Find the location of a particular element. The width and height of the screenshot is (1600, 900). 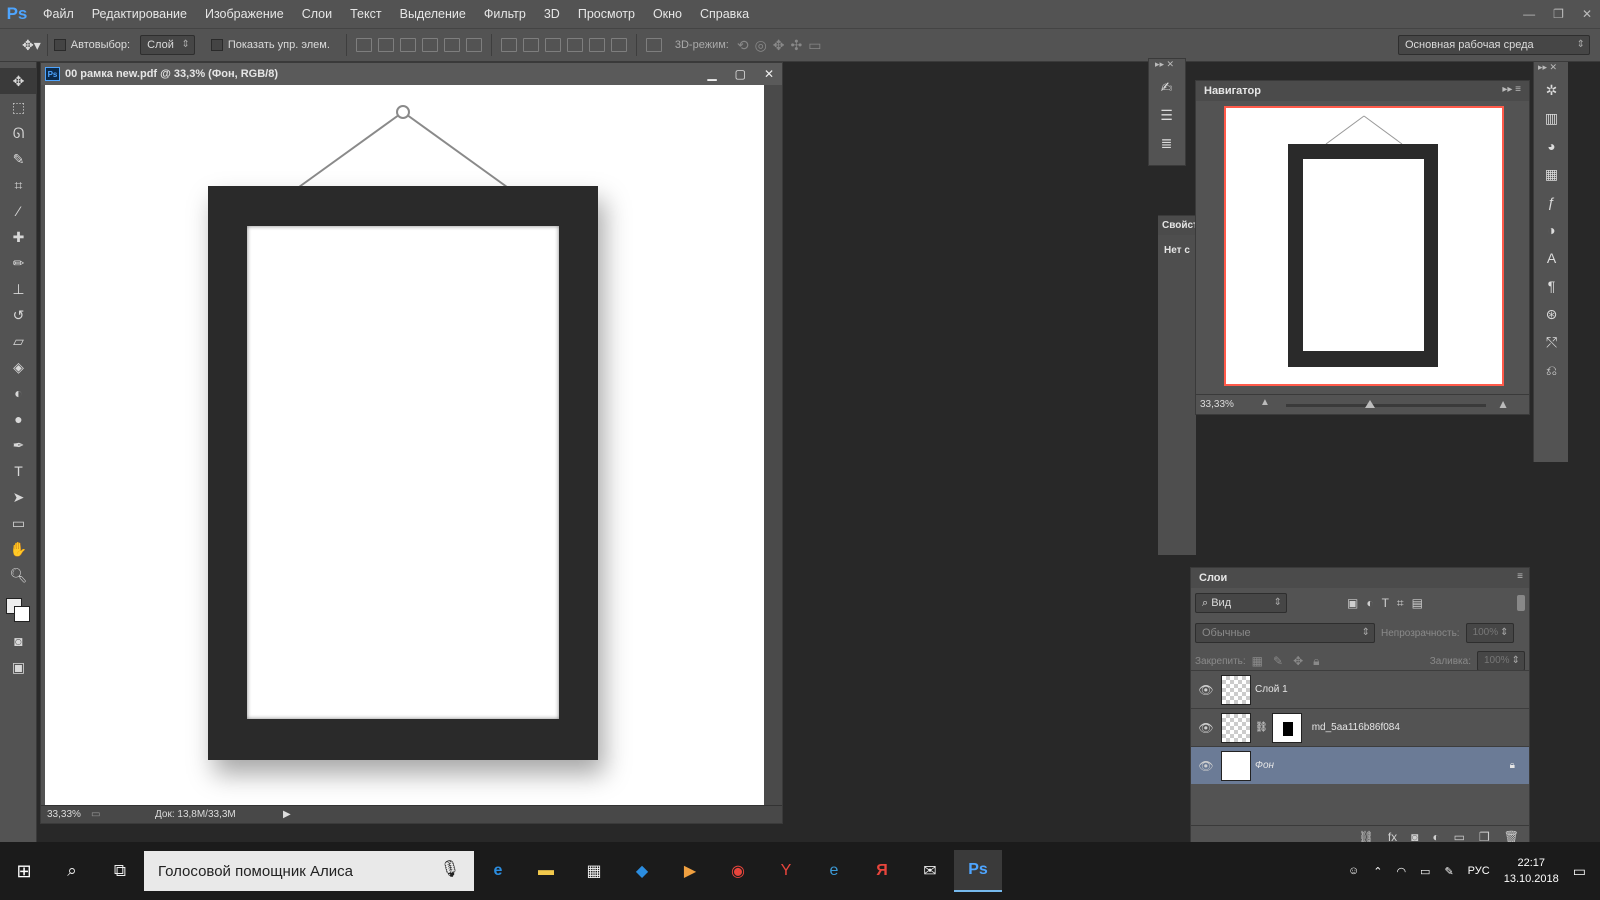

brush-settings-icon: ☰ is located at coordinates (1166, 115).